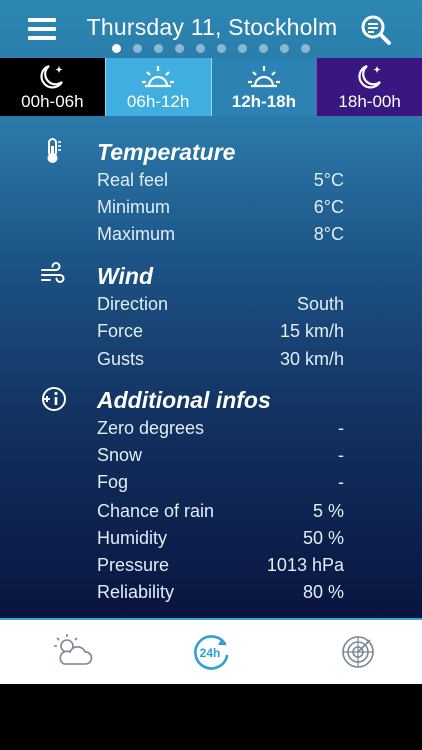 This screenshot has height=750, width=422. What do you see at coordinates (113, 482) in the screenshot?
I see `row-label: Fog` at bounding box center [113, 482].